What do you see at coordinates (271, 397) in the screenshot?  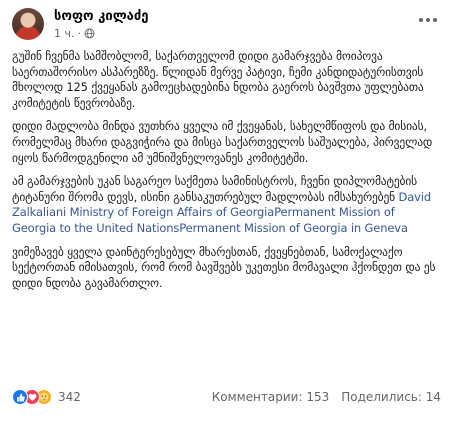 I see `comments-count-link: Комментарии: 153` at bounding box center [271, 397].